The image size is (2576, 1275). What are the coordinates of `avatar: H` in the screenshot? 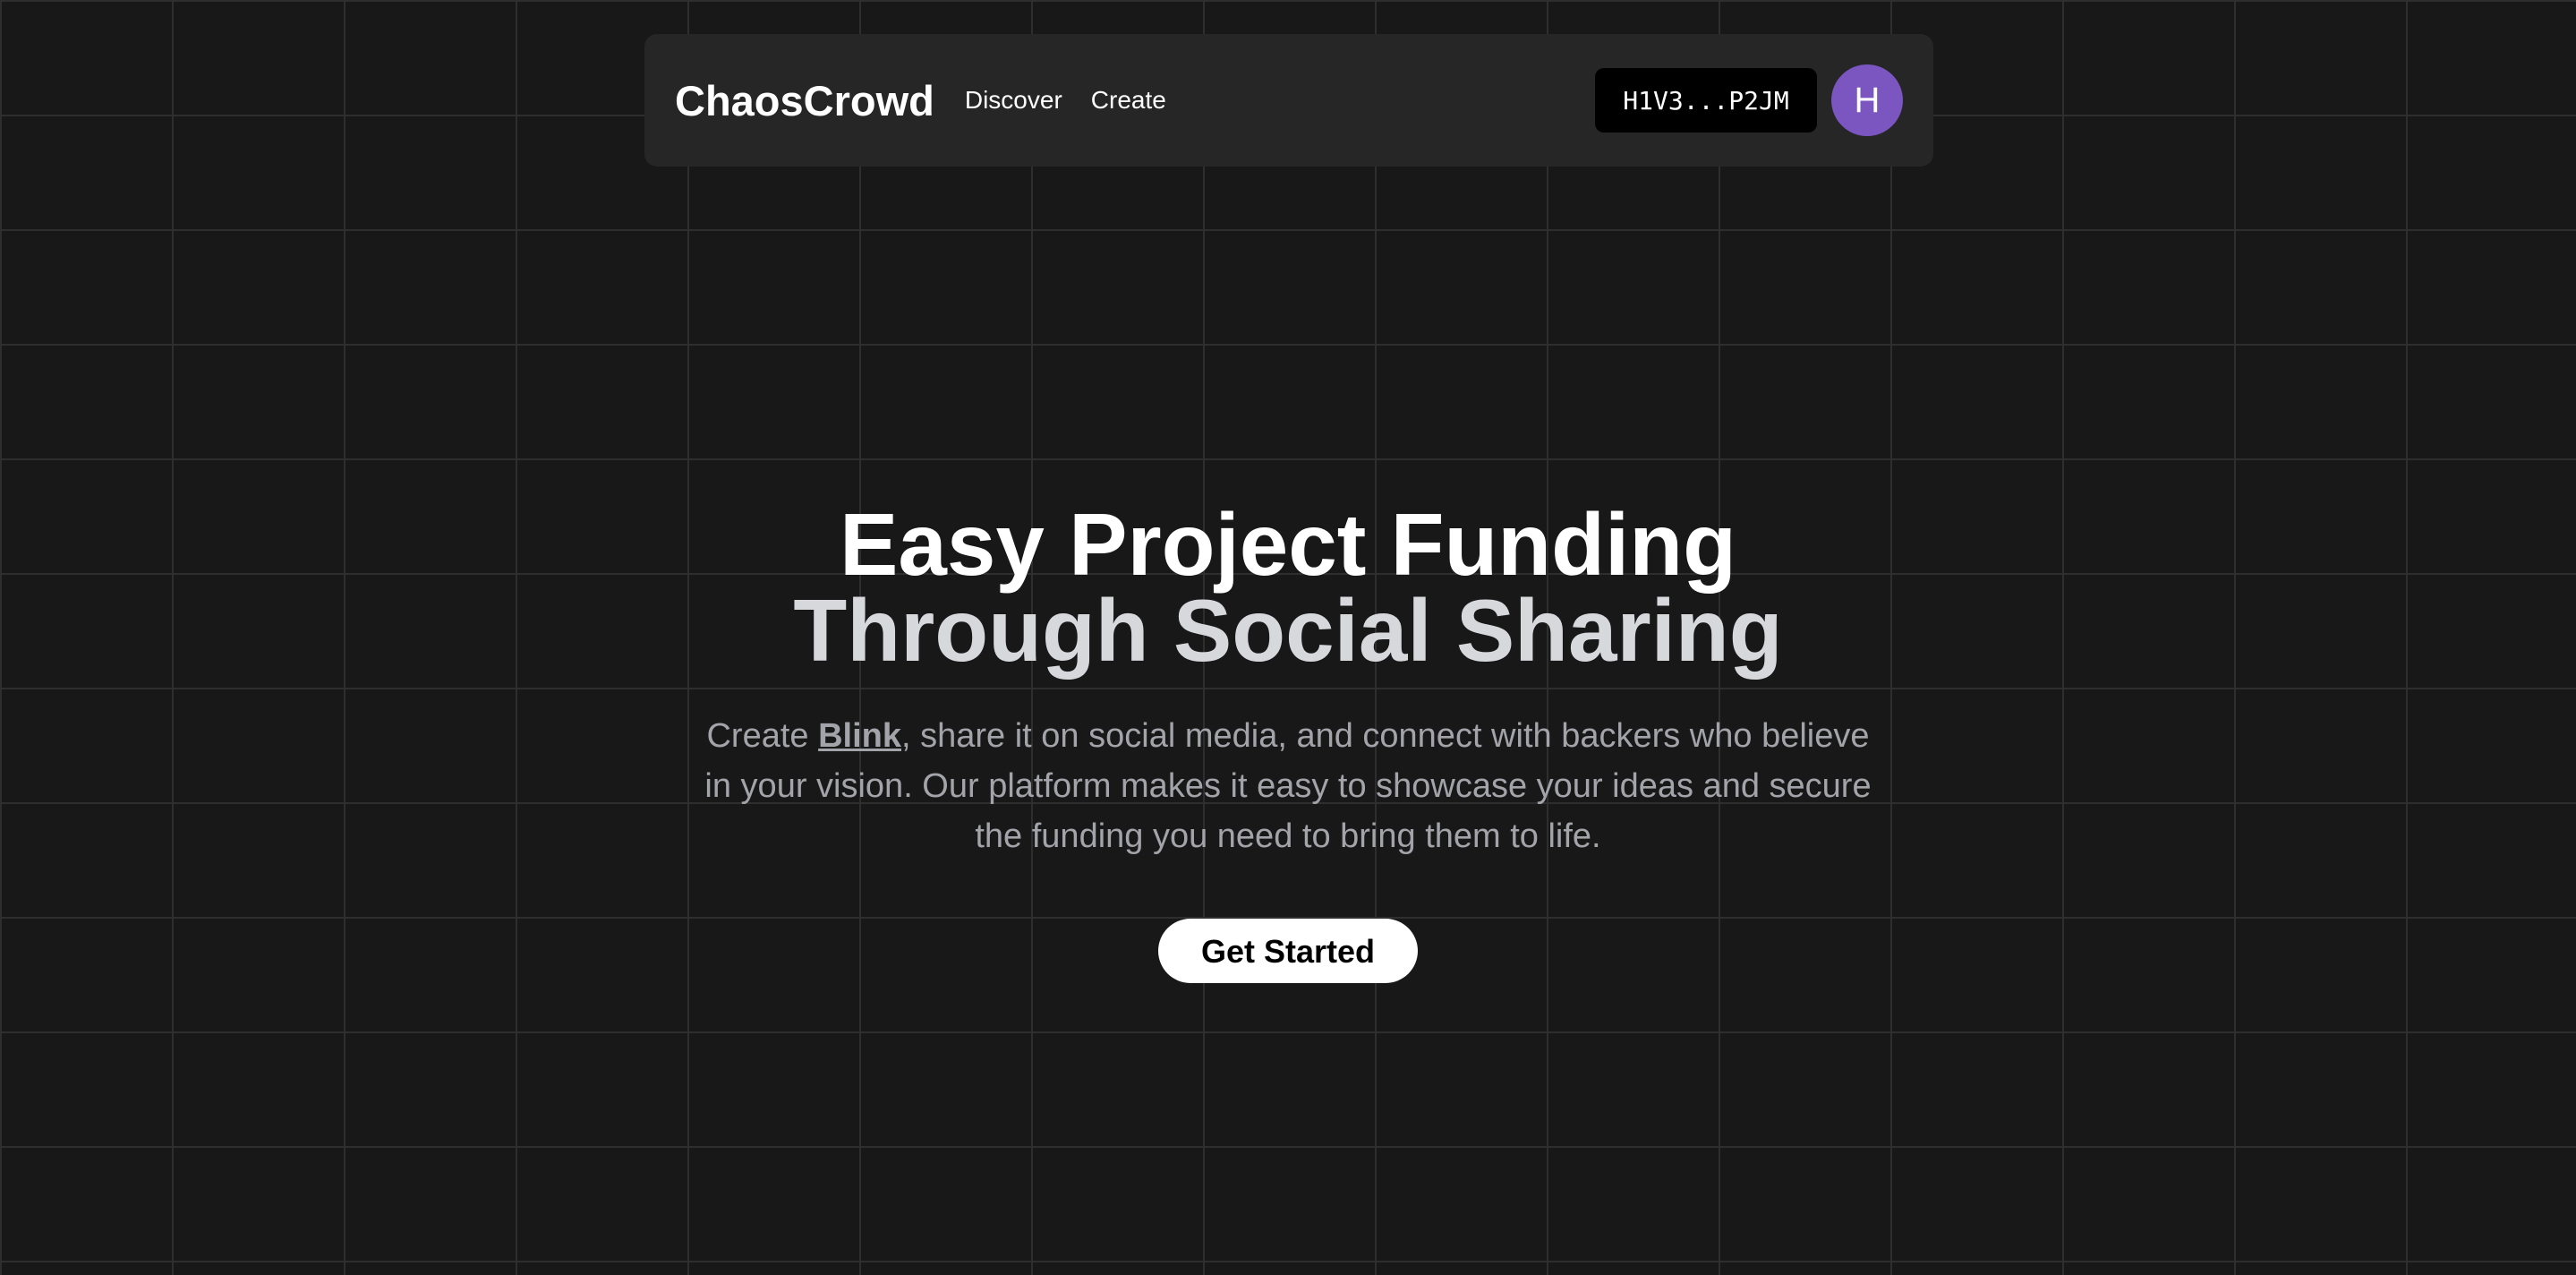 It's located at (1867, 100).